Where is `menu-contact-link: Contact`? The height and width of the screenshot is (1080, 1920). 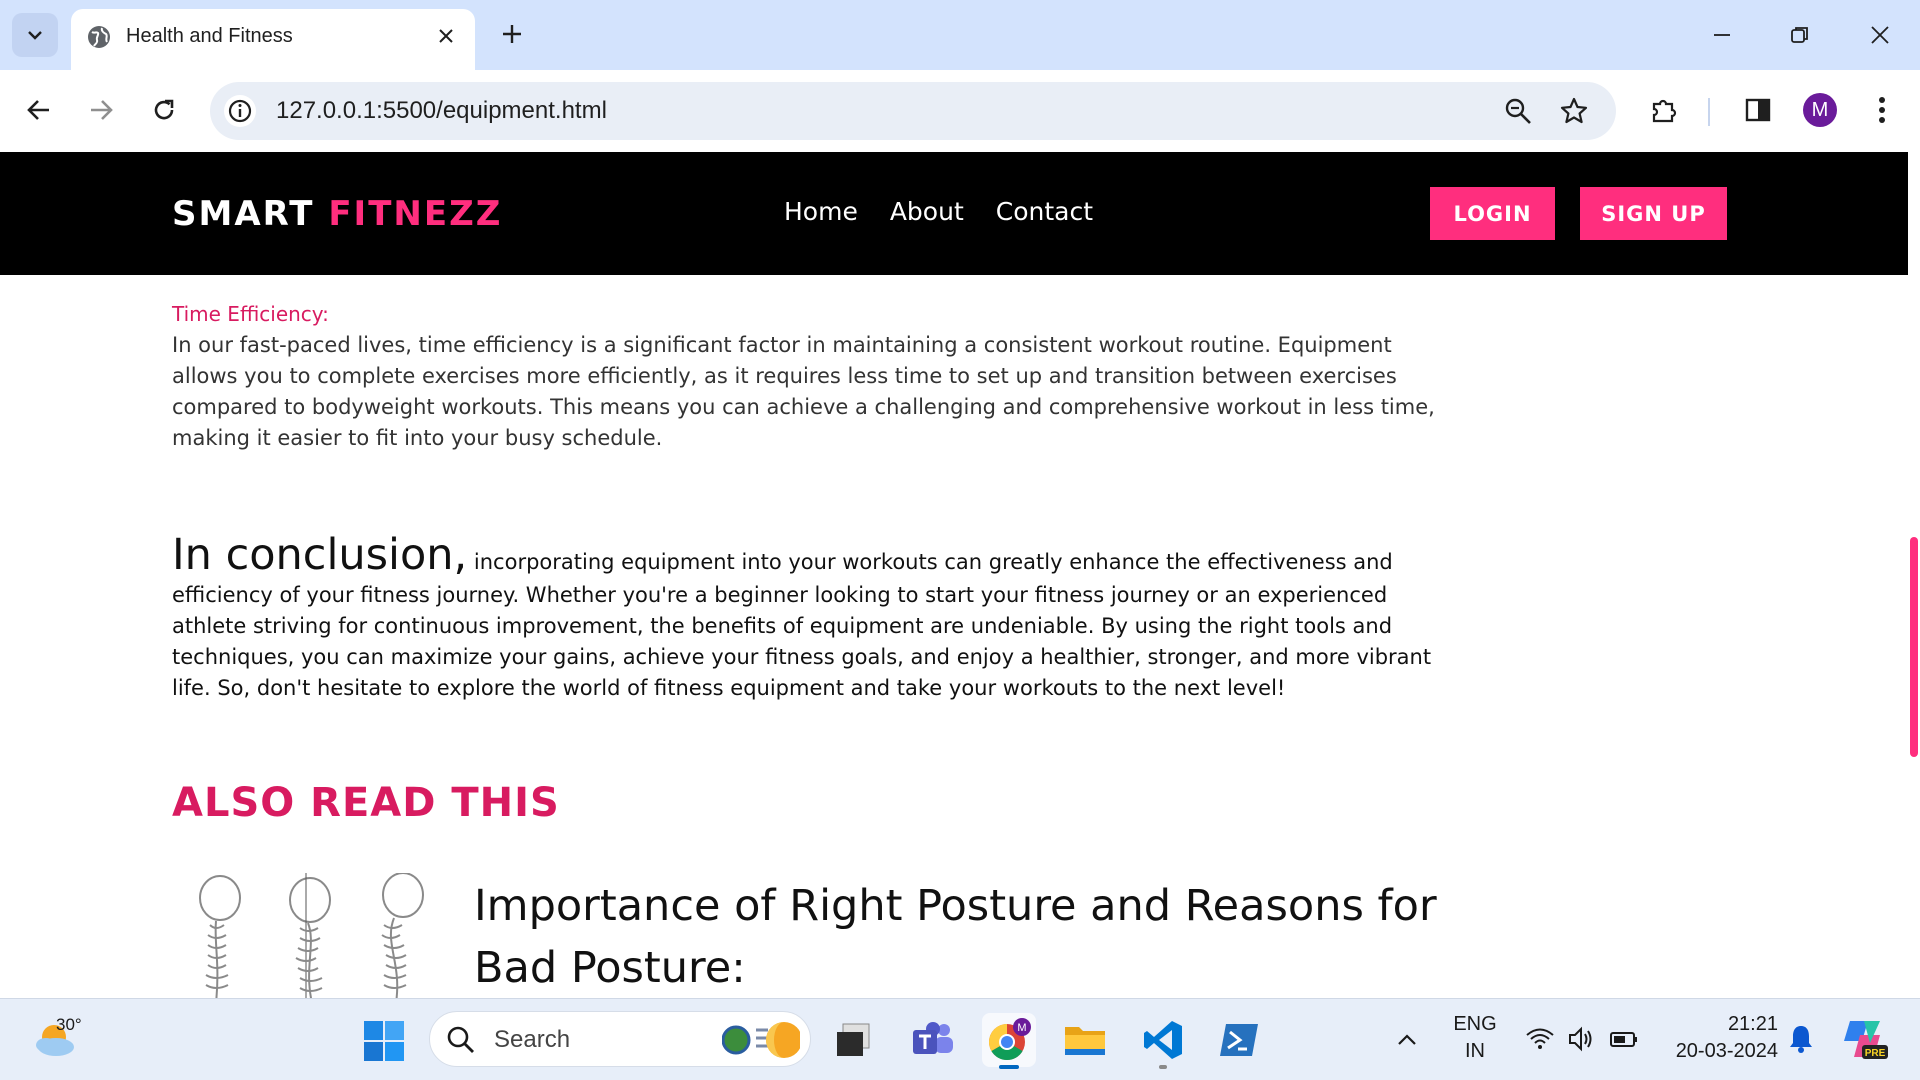
menu-contact-link: Contact is located at coordinates (1044, 211).